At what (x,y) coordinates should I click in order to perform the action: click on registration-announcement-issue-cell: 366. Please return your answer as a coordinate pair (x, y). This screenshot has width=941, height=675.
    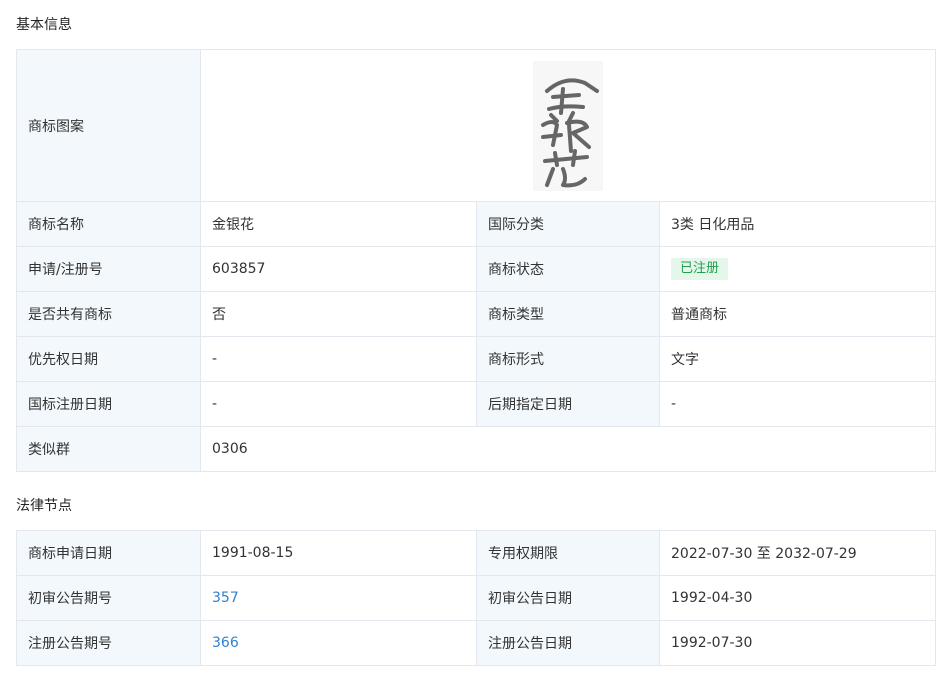
    Looking at the image, I should click on (338, 643).